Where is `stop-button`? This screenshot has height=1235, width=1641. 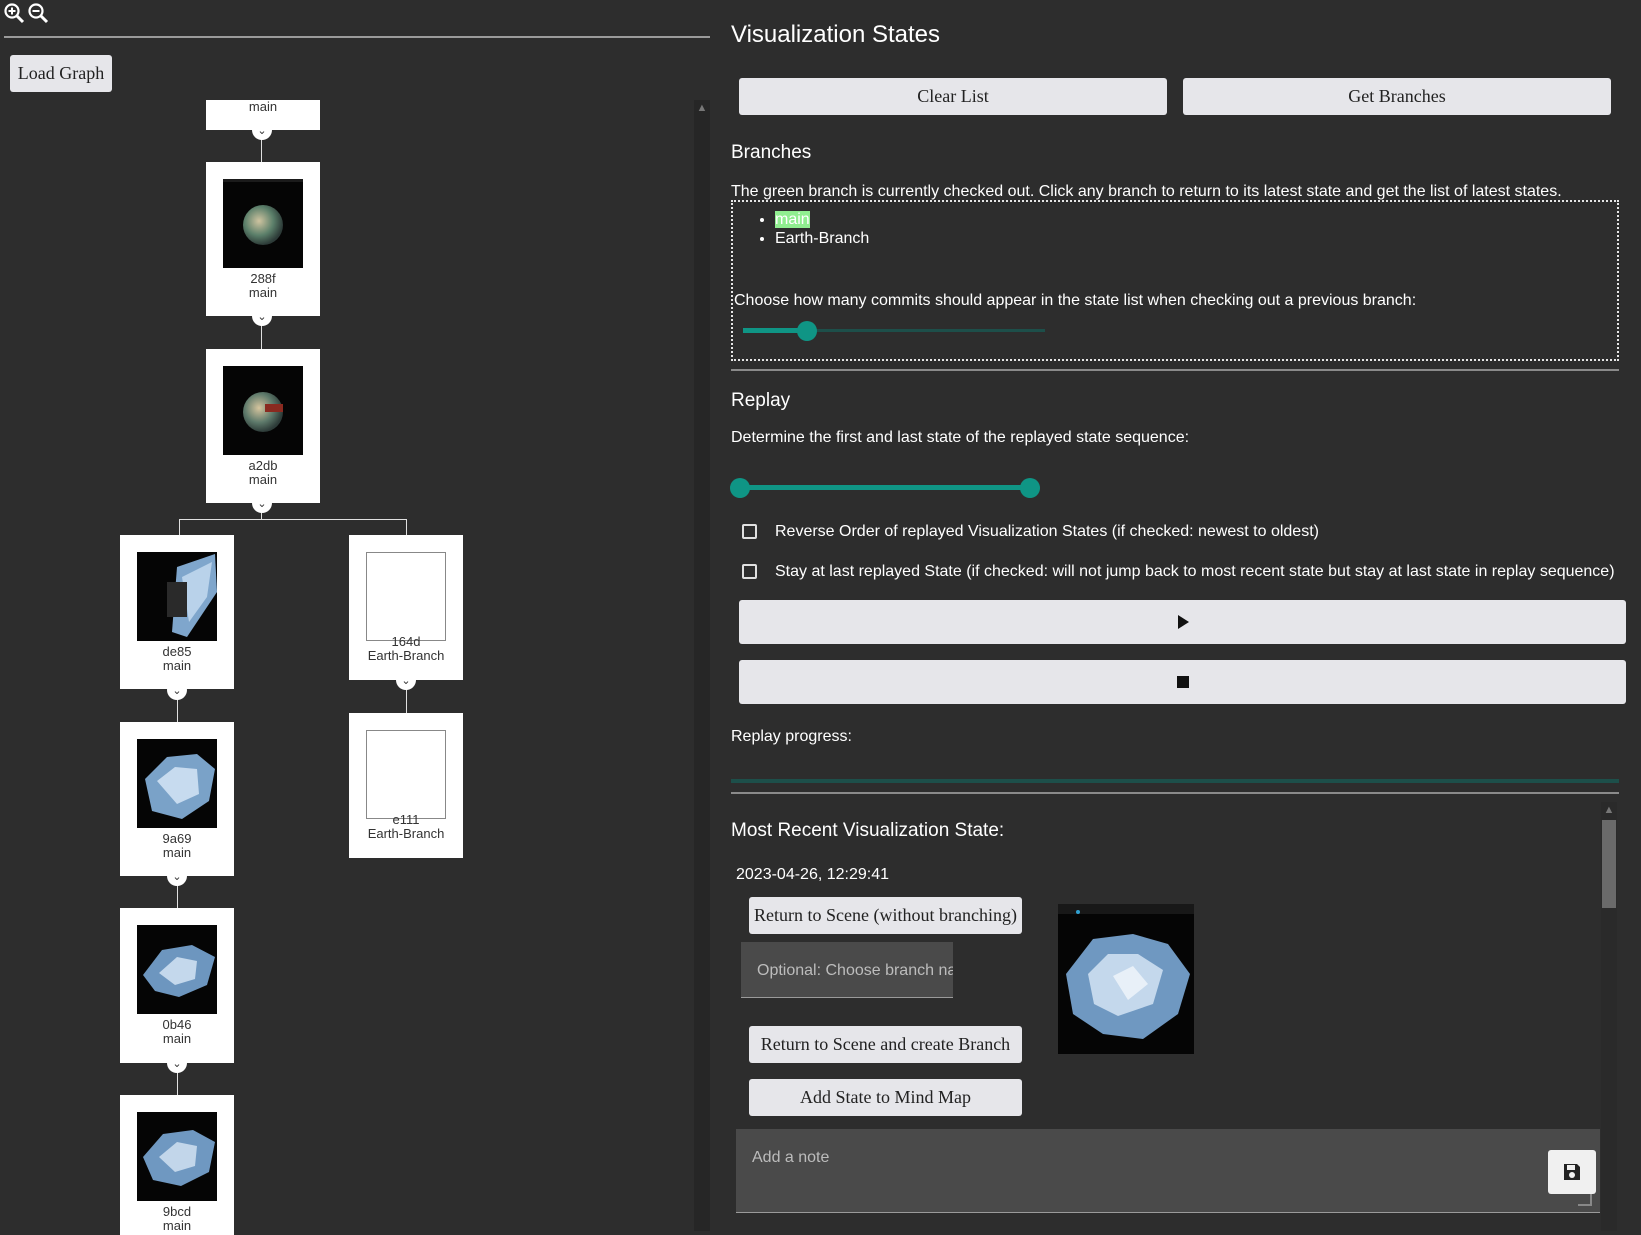 stop-button is located at coordinates (1182, 682).